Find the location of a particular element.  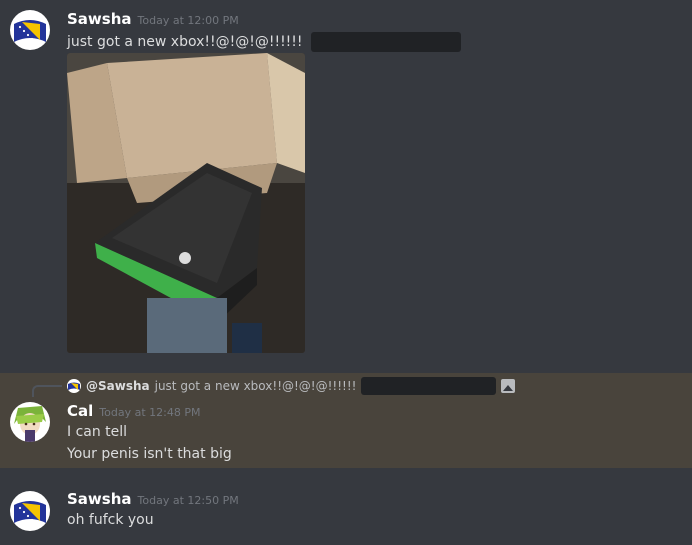

message-header: Sawsha Today at 12:00 PM is located at coordinates (153, 19).